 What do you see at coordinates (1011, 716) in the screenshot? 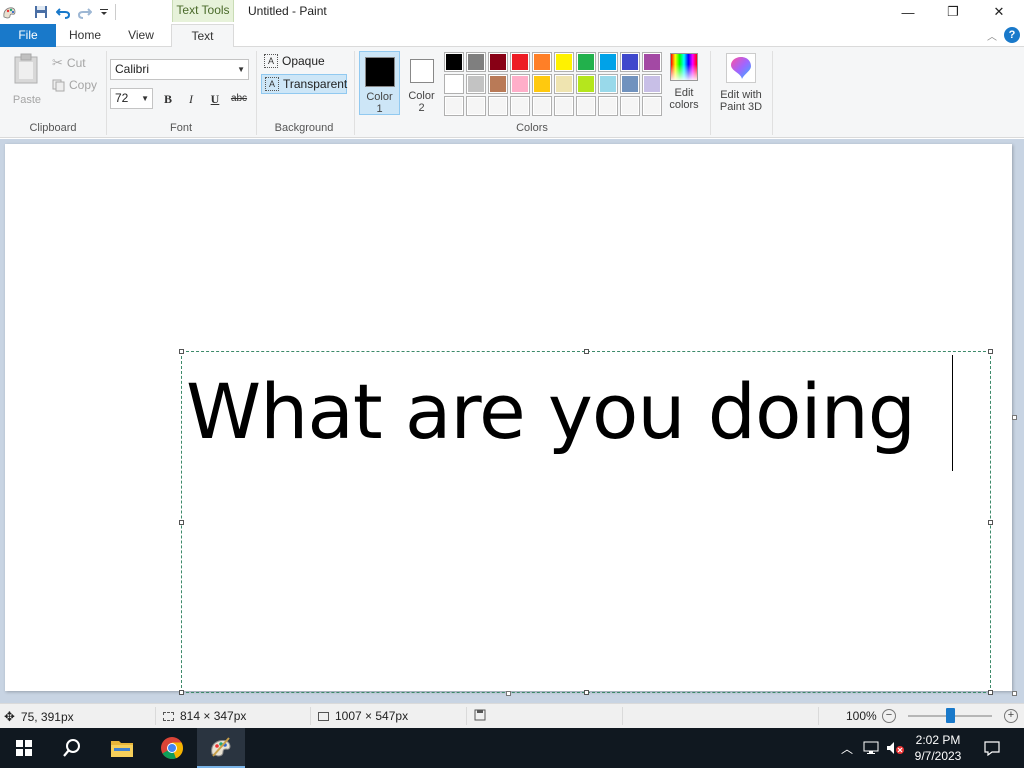
I see `zoom-in-button: +` at bounding box center [1011, 716].